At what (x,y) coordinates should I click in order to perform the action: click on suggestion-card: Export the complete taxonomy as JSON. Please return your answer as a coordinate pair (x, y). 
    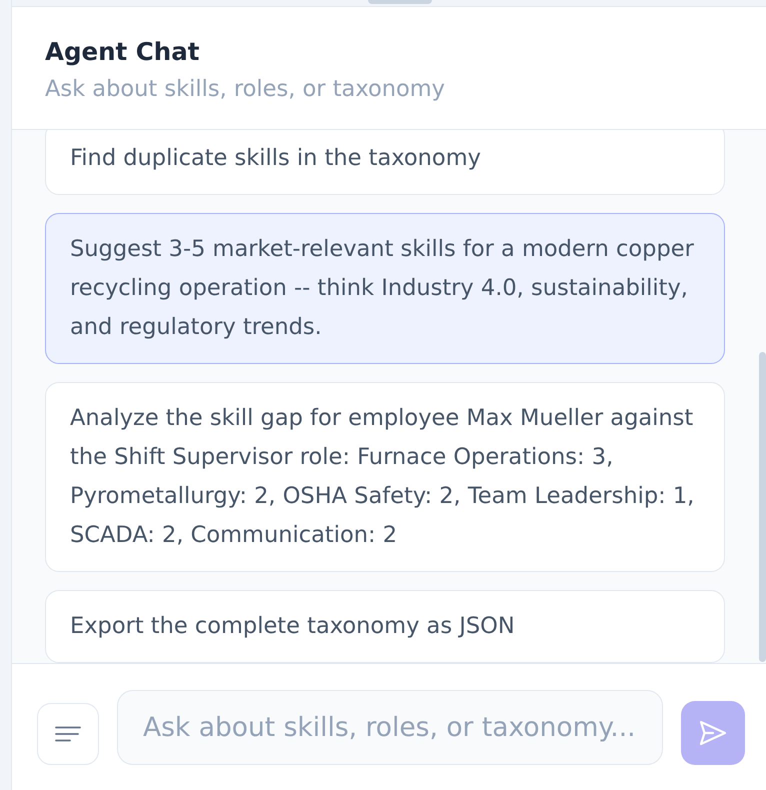
    Looking at the image, I should click on (385, 626).